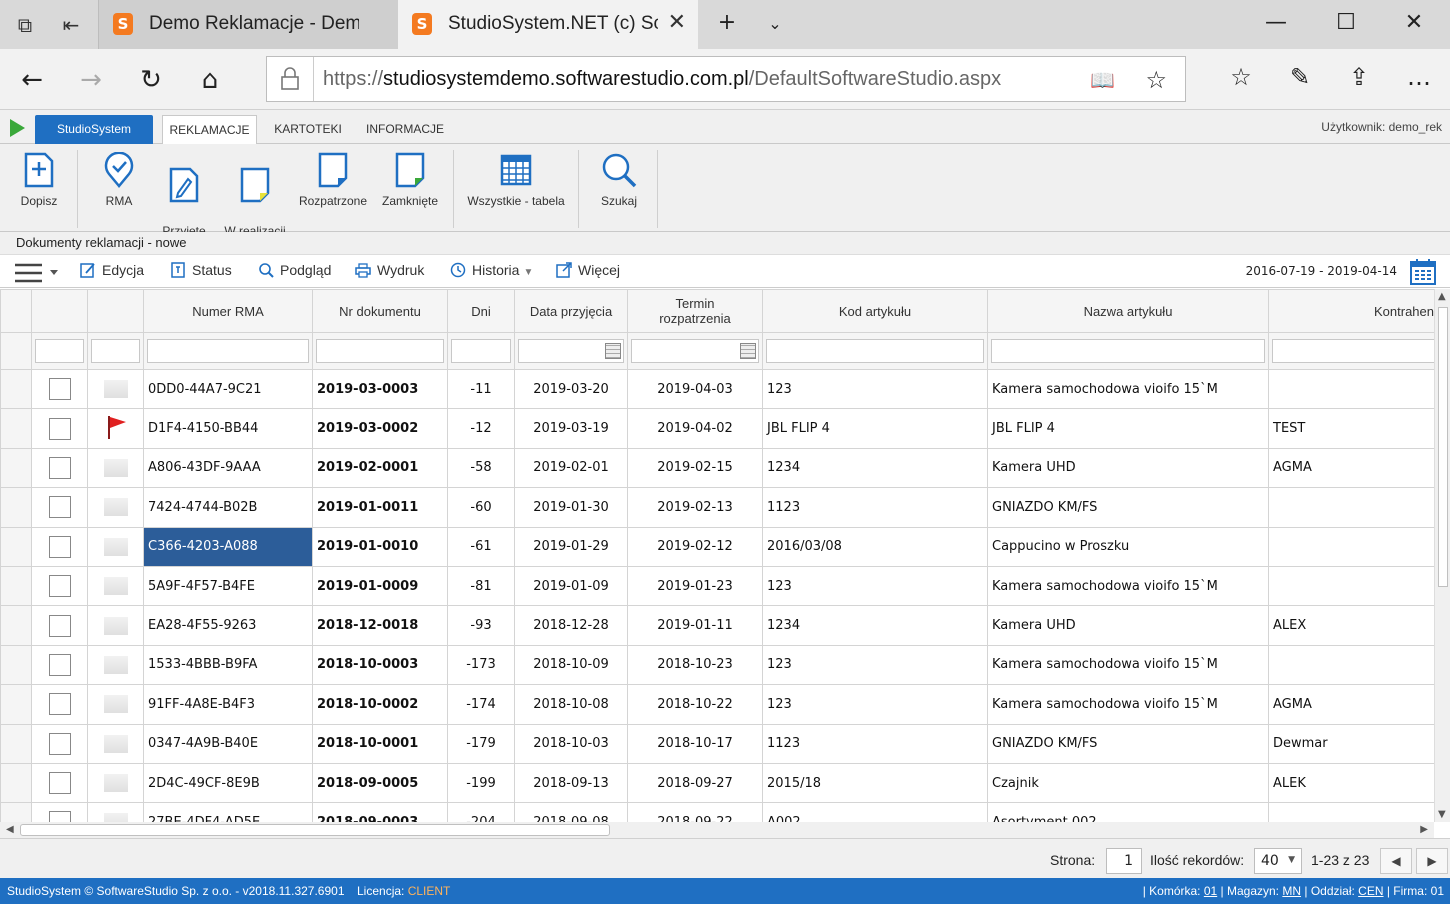 This screenshot has width=1450, height=904. I want to click on due-date-cell: 2018-10-22, so click(695, 704).